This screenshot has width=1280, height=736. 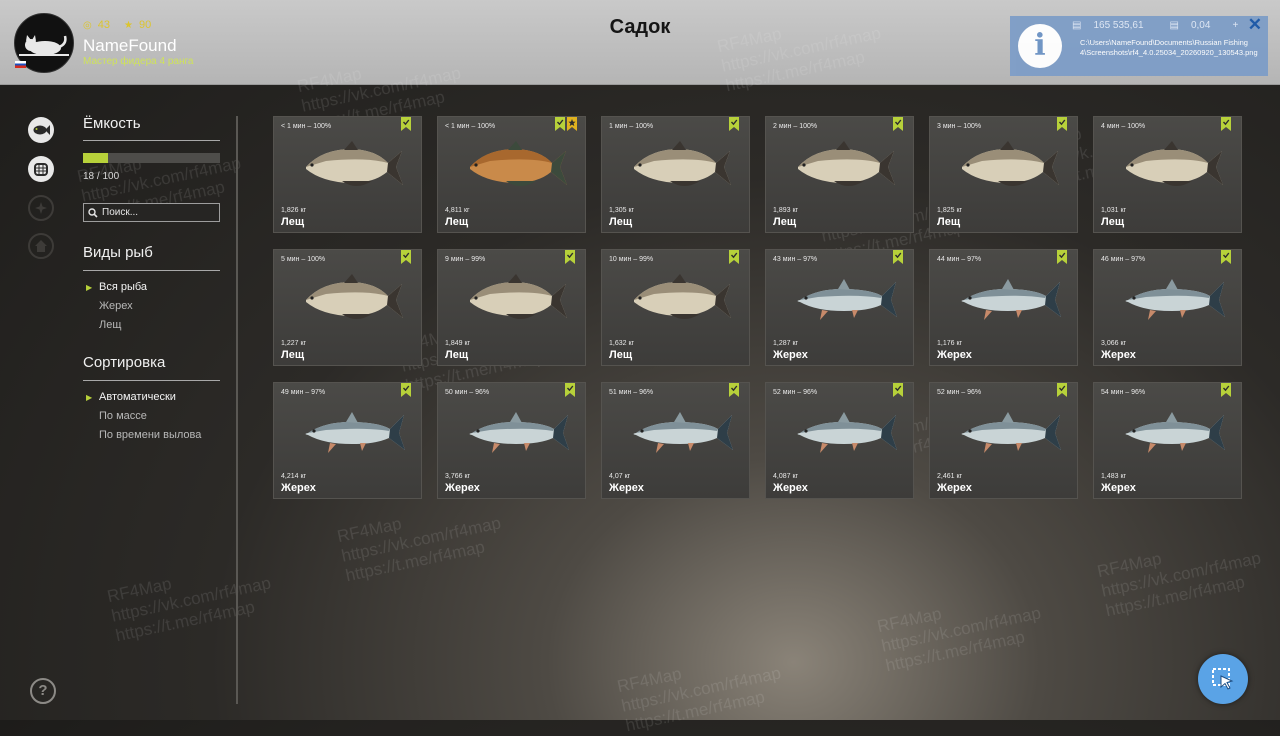 I want to click on fish-weight: 1,483 кг, so click(x=1114, y=476).